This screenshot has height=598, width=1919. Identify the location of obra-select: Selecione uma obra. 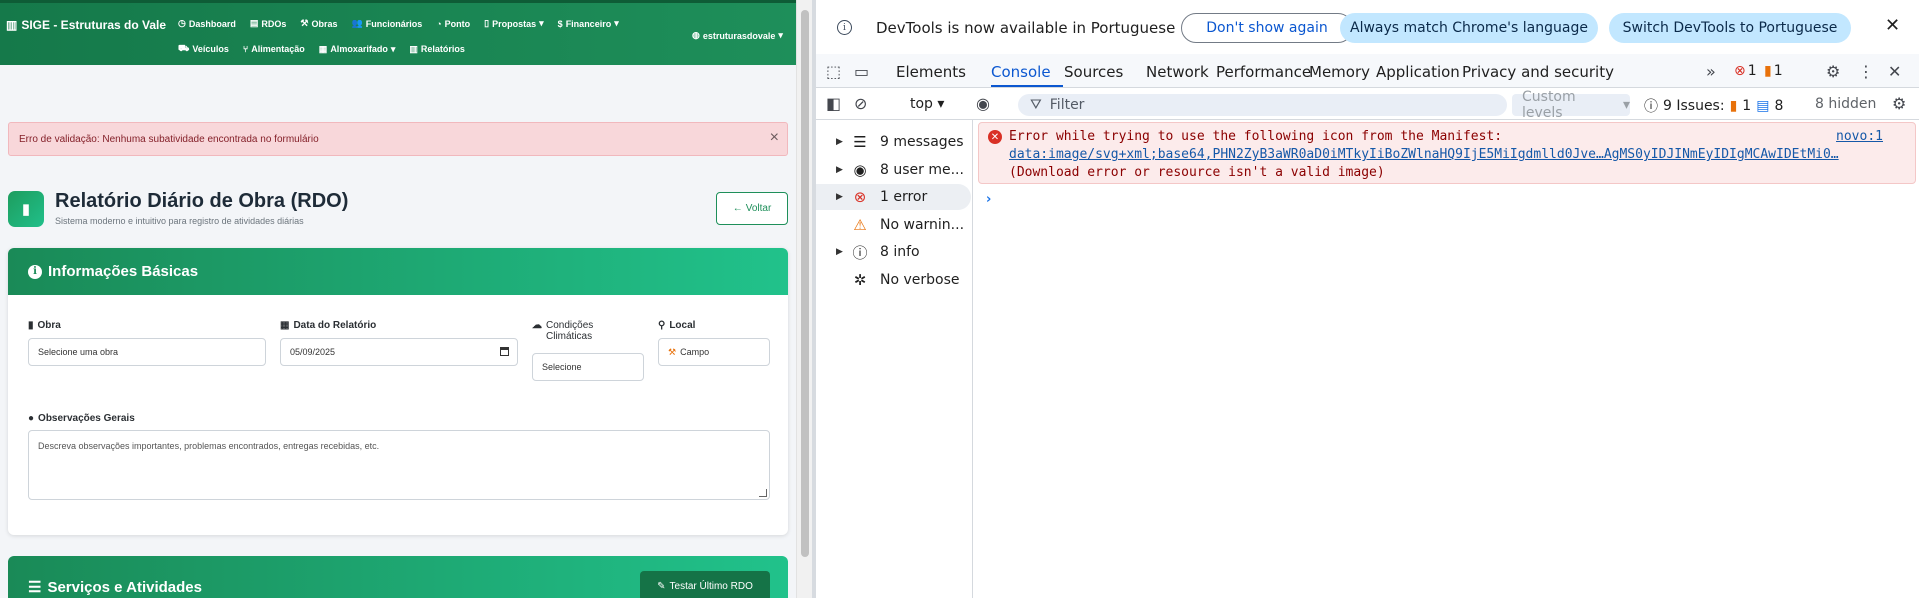
(147, 352).